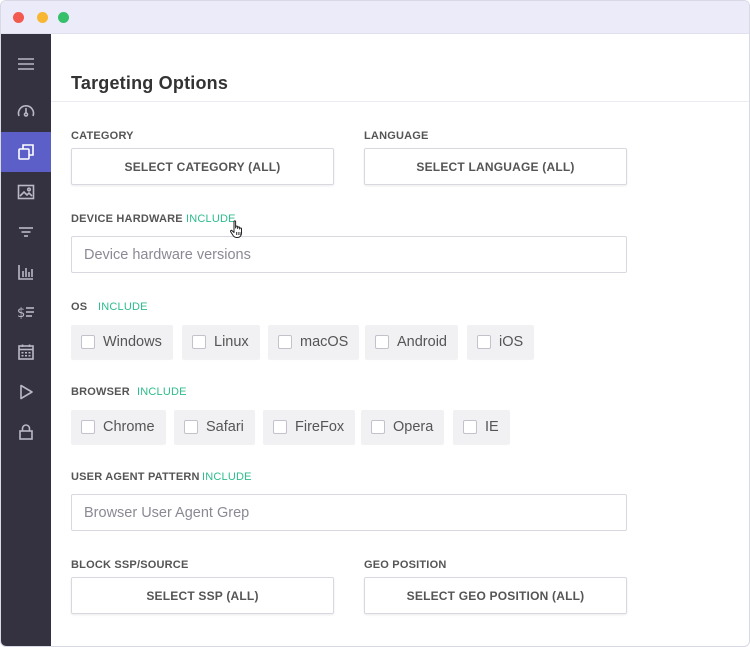 This screenshot has height=647, width=750. I want to click on os-option-android: Android, so click(411, 342).